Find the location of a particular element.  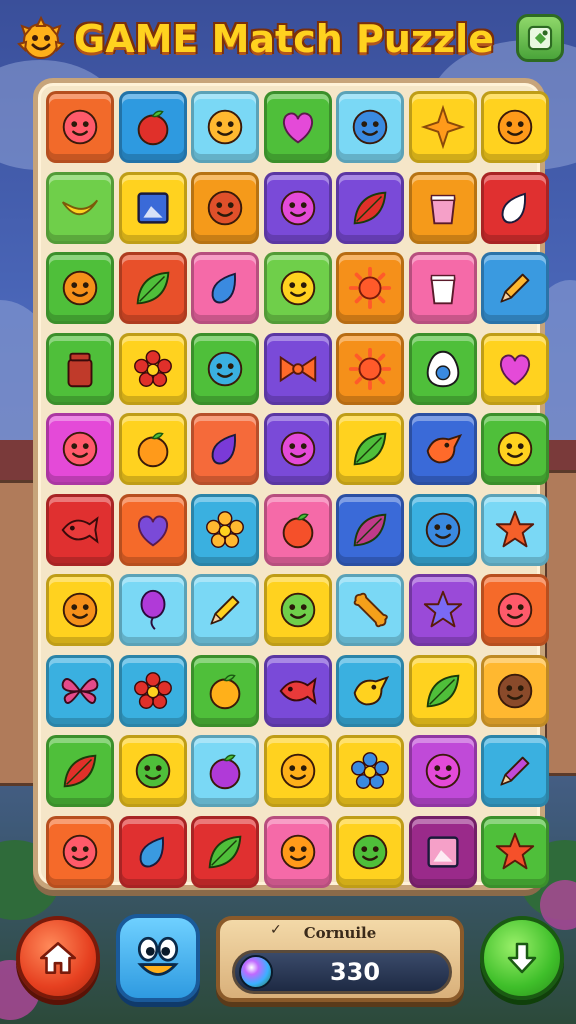

tile-jar is located at coordinates (80, 368).